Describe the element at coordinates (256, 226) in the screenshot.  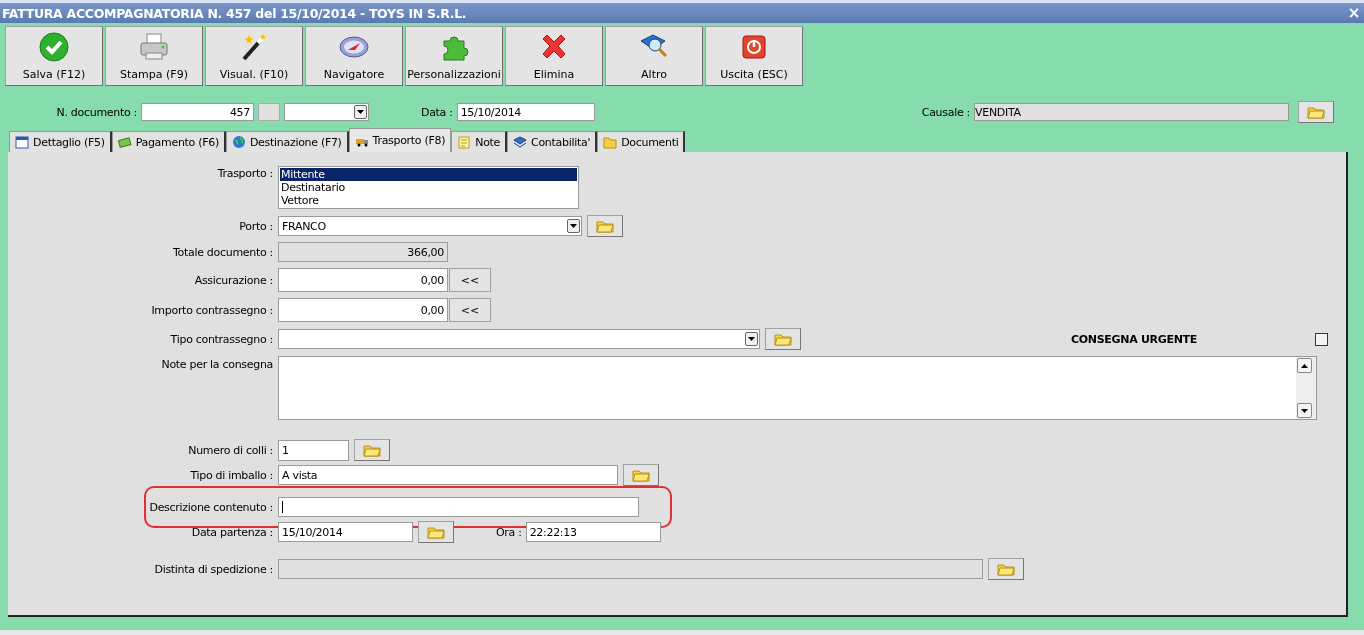
I see `field-label: Porto :` at that location.